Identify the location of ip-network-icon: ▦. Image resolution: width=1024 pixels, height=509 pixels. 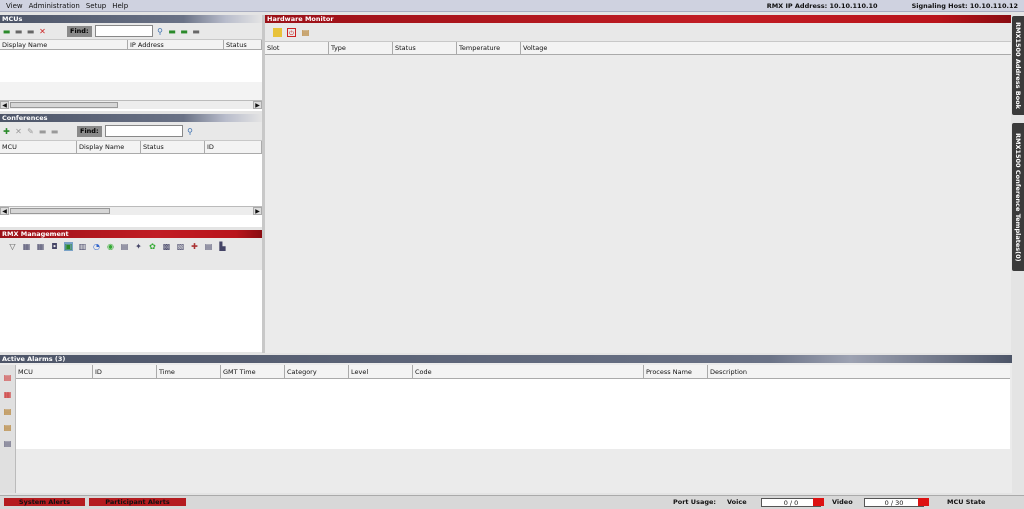
(40, 246).